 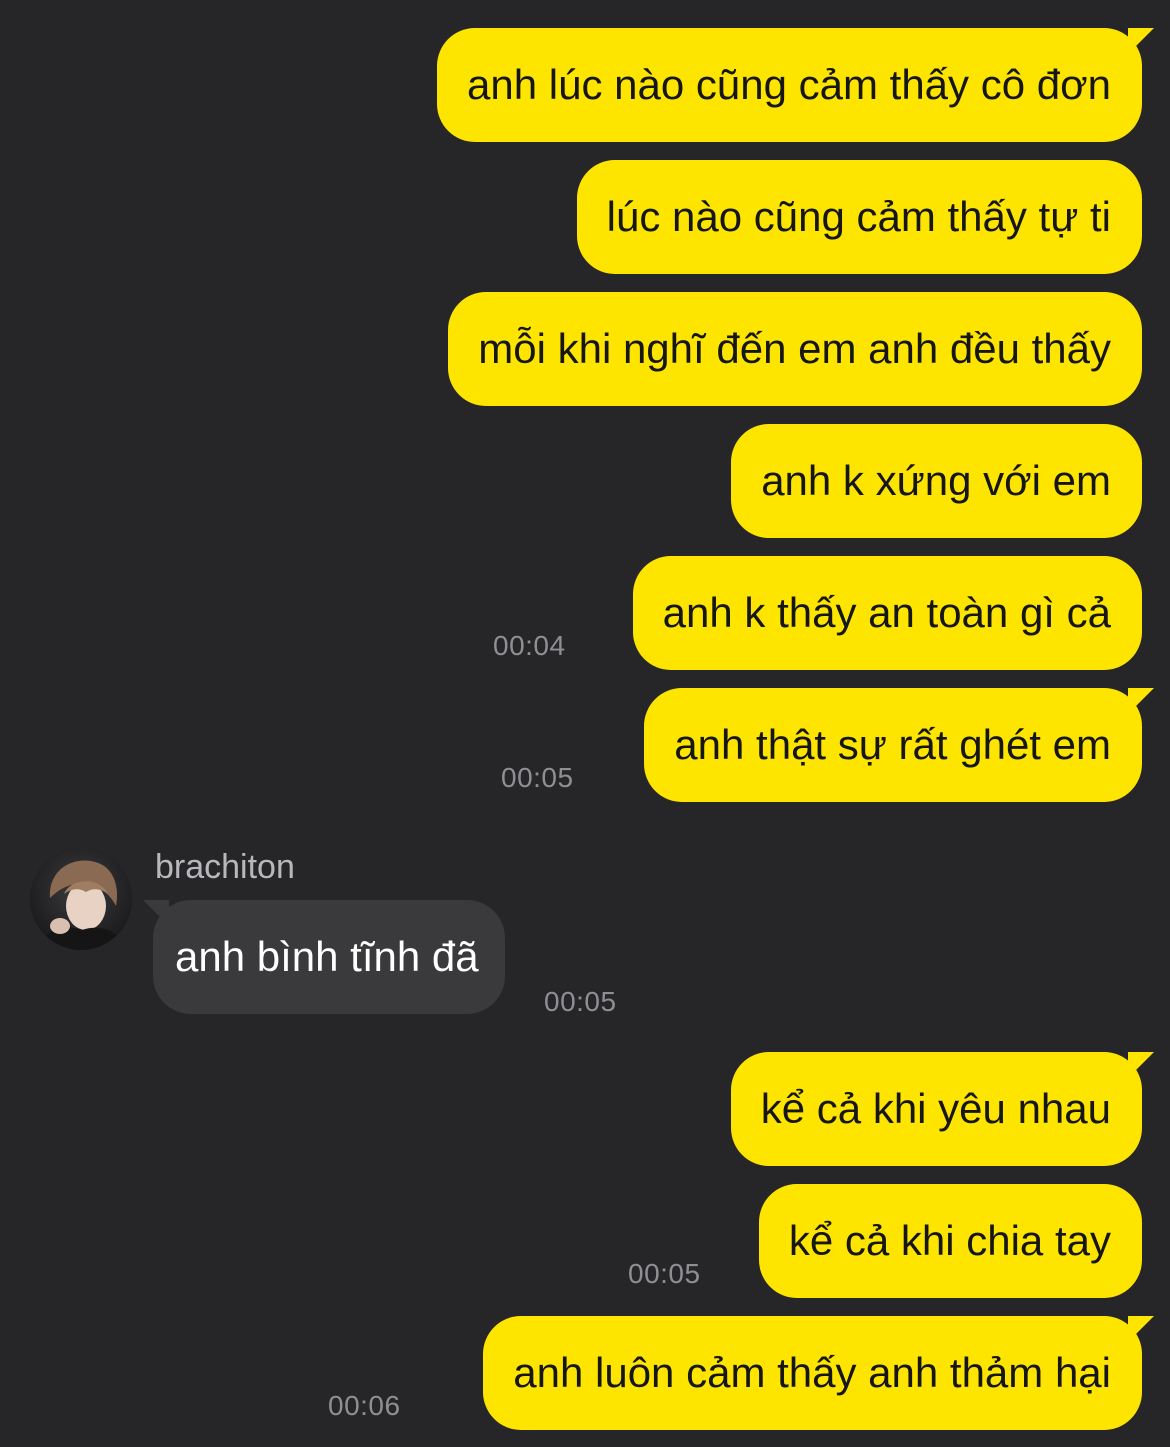 What do you see at coordinates (364, 1405) in the screenshot?
I see `message-timestamp: 00:06` at bounding box center [364, 1405].